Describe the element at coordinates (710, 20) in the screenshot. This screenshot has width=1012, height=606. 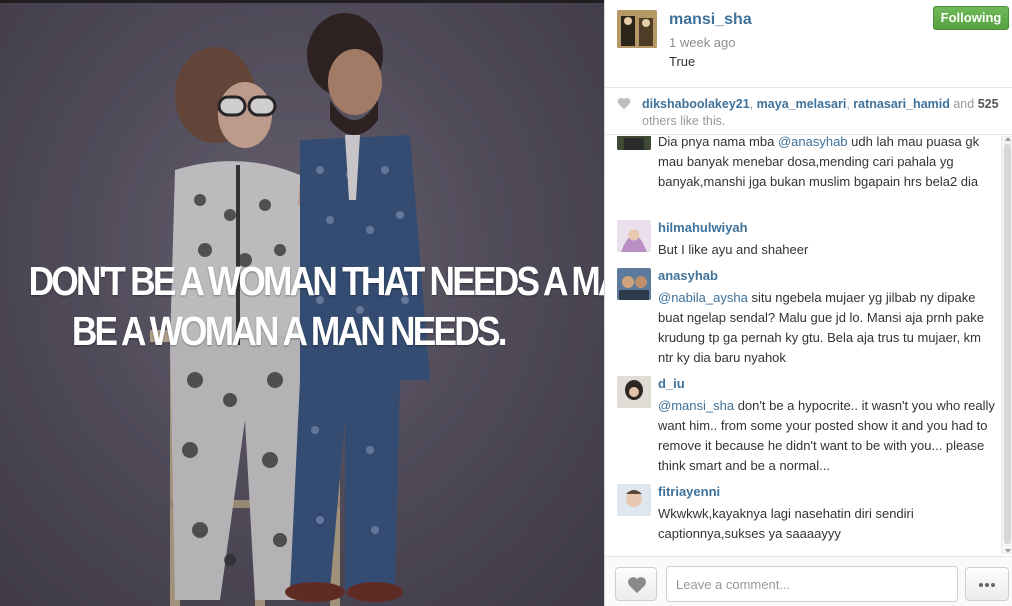
I see `post-username: mansi_sha` at that location.